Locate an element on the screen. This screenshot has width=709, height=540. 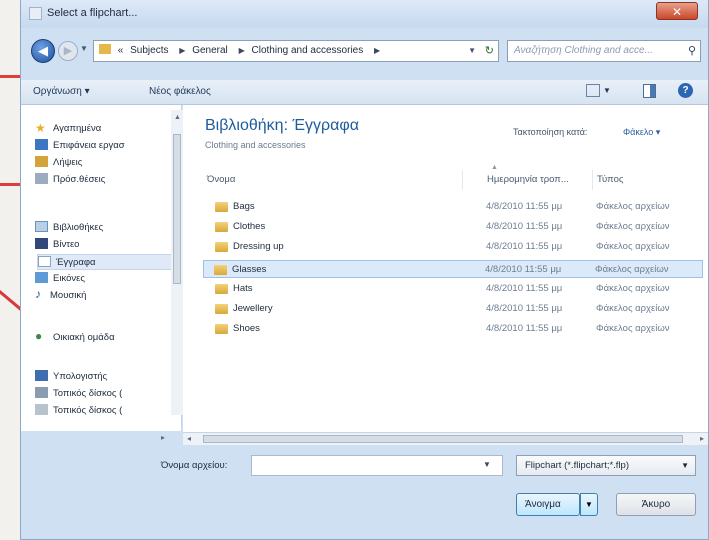
sidebar-item-downloads: Λήψεις is located at coordinates (58, 163).